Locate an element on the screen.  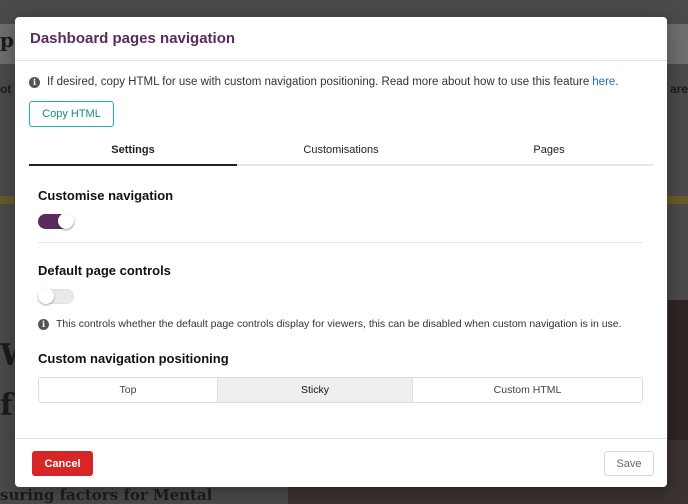
background-image is located at coordinates (678, 380).